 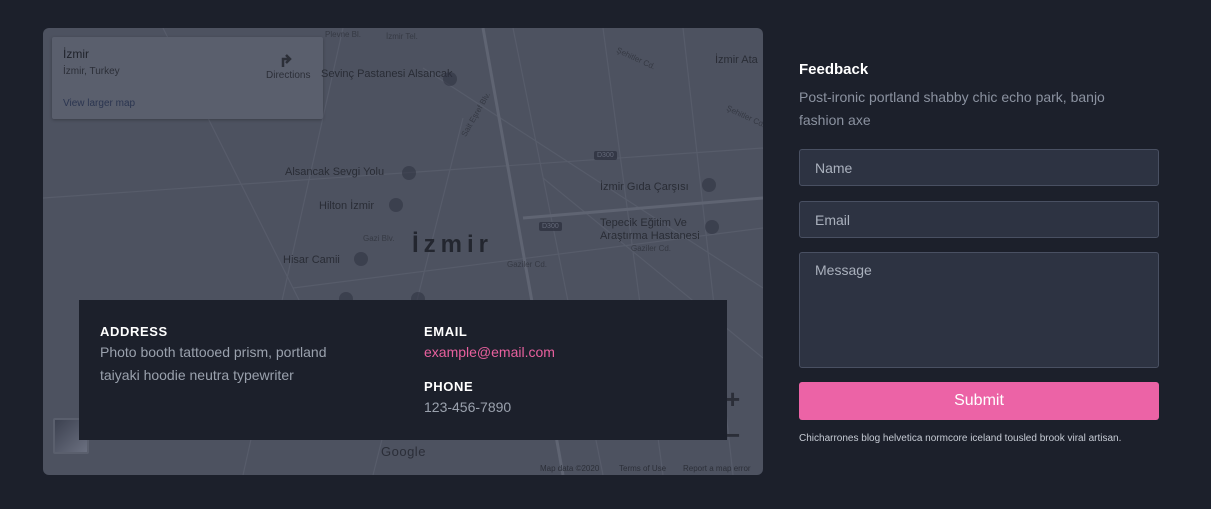 I want to click on email-input, so click(x=979, y=219).